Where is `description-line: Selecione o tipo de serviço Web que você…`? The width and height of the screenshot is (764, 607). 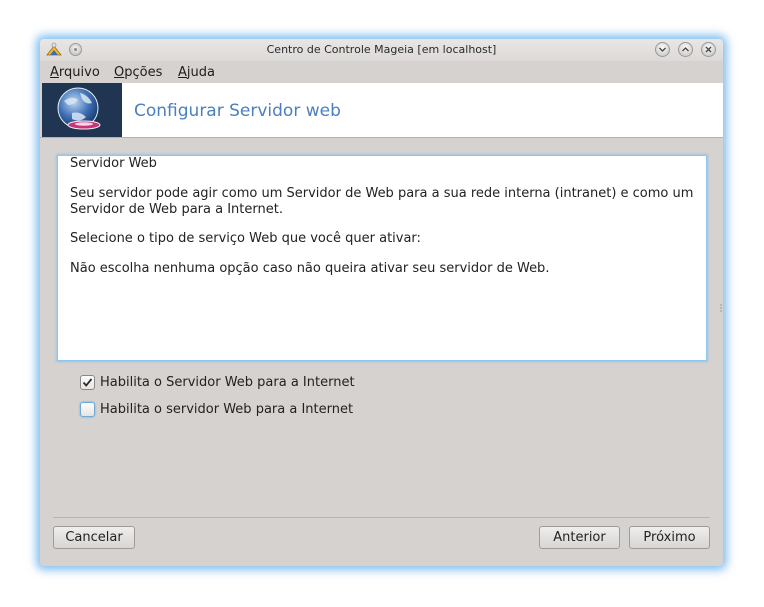 description-line: Selecione o tipo de serviço Web que você… is located at coordinates (245, 238).